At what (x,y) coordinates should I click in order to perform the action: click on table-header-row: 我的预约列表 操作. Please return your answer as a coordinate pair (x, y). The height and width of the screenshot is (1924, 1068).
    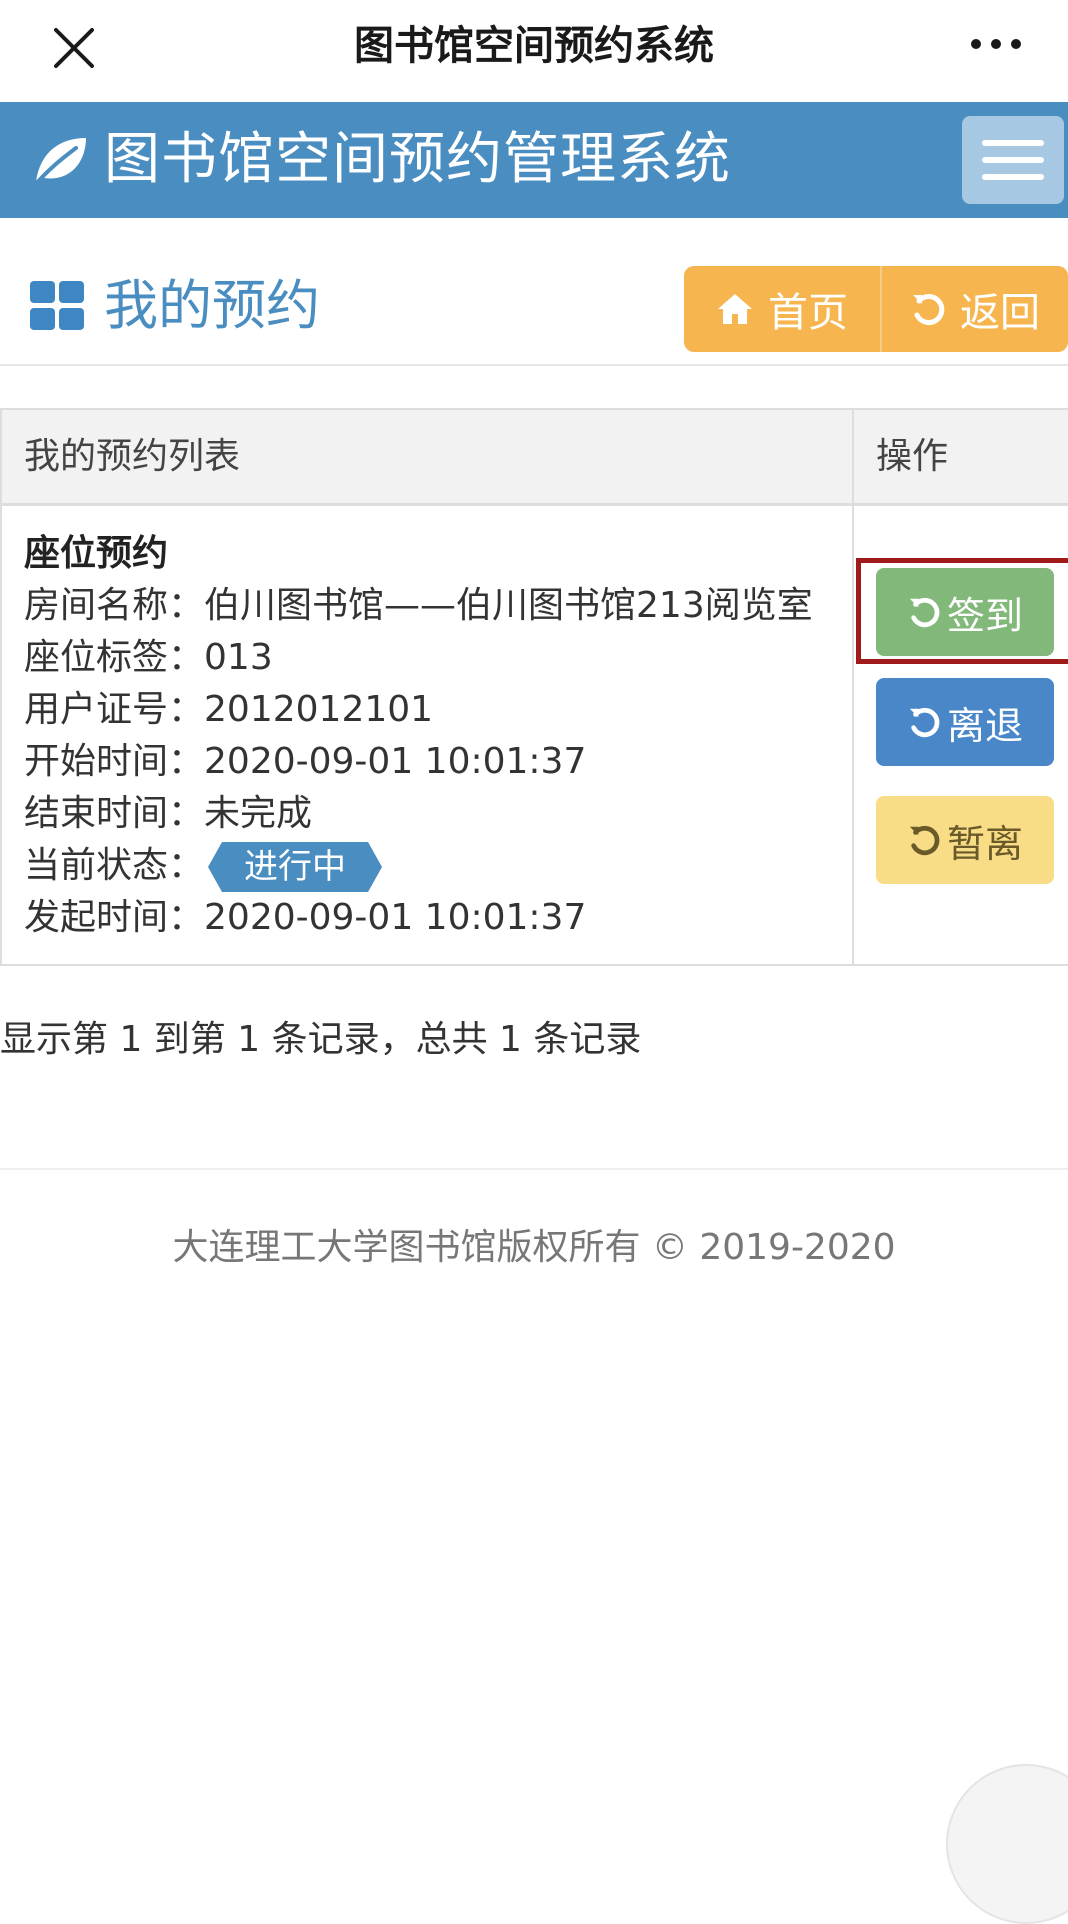
    Looking at the image, I should click on (535, 458).